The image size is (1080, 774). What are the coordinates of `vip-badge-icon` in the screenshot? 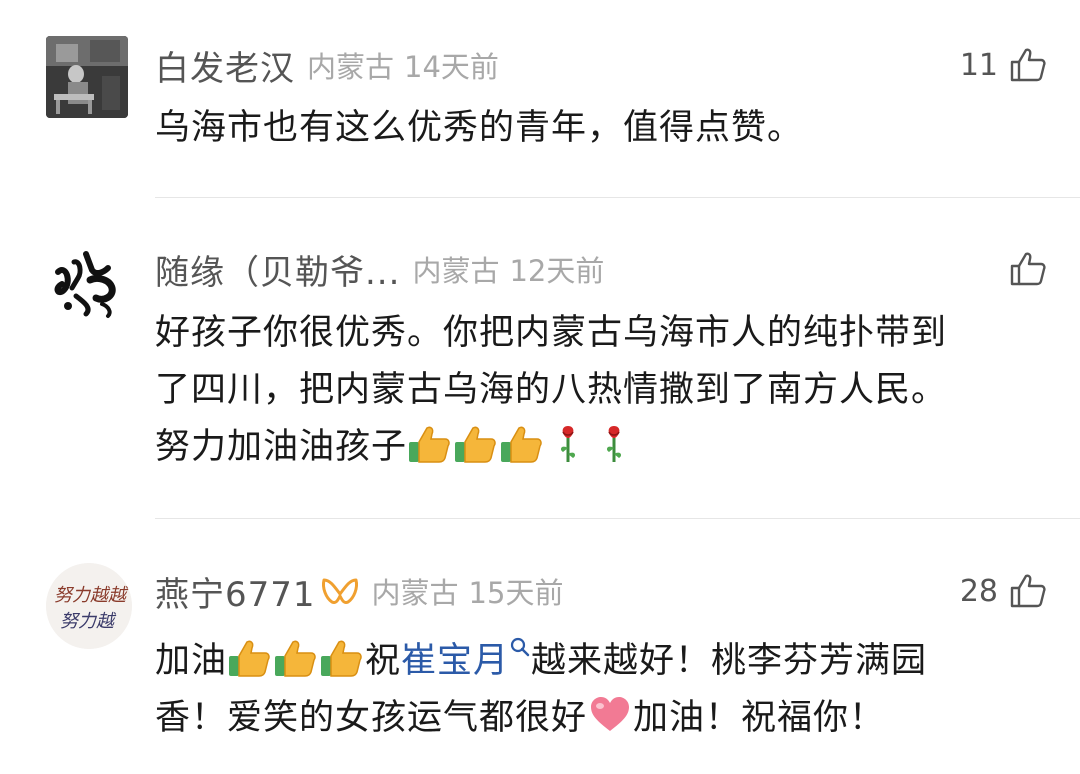 It's located at (340, 591).